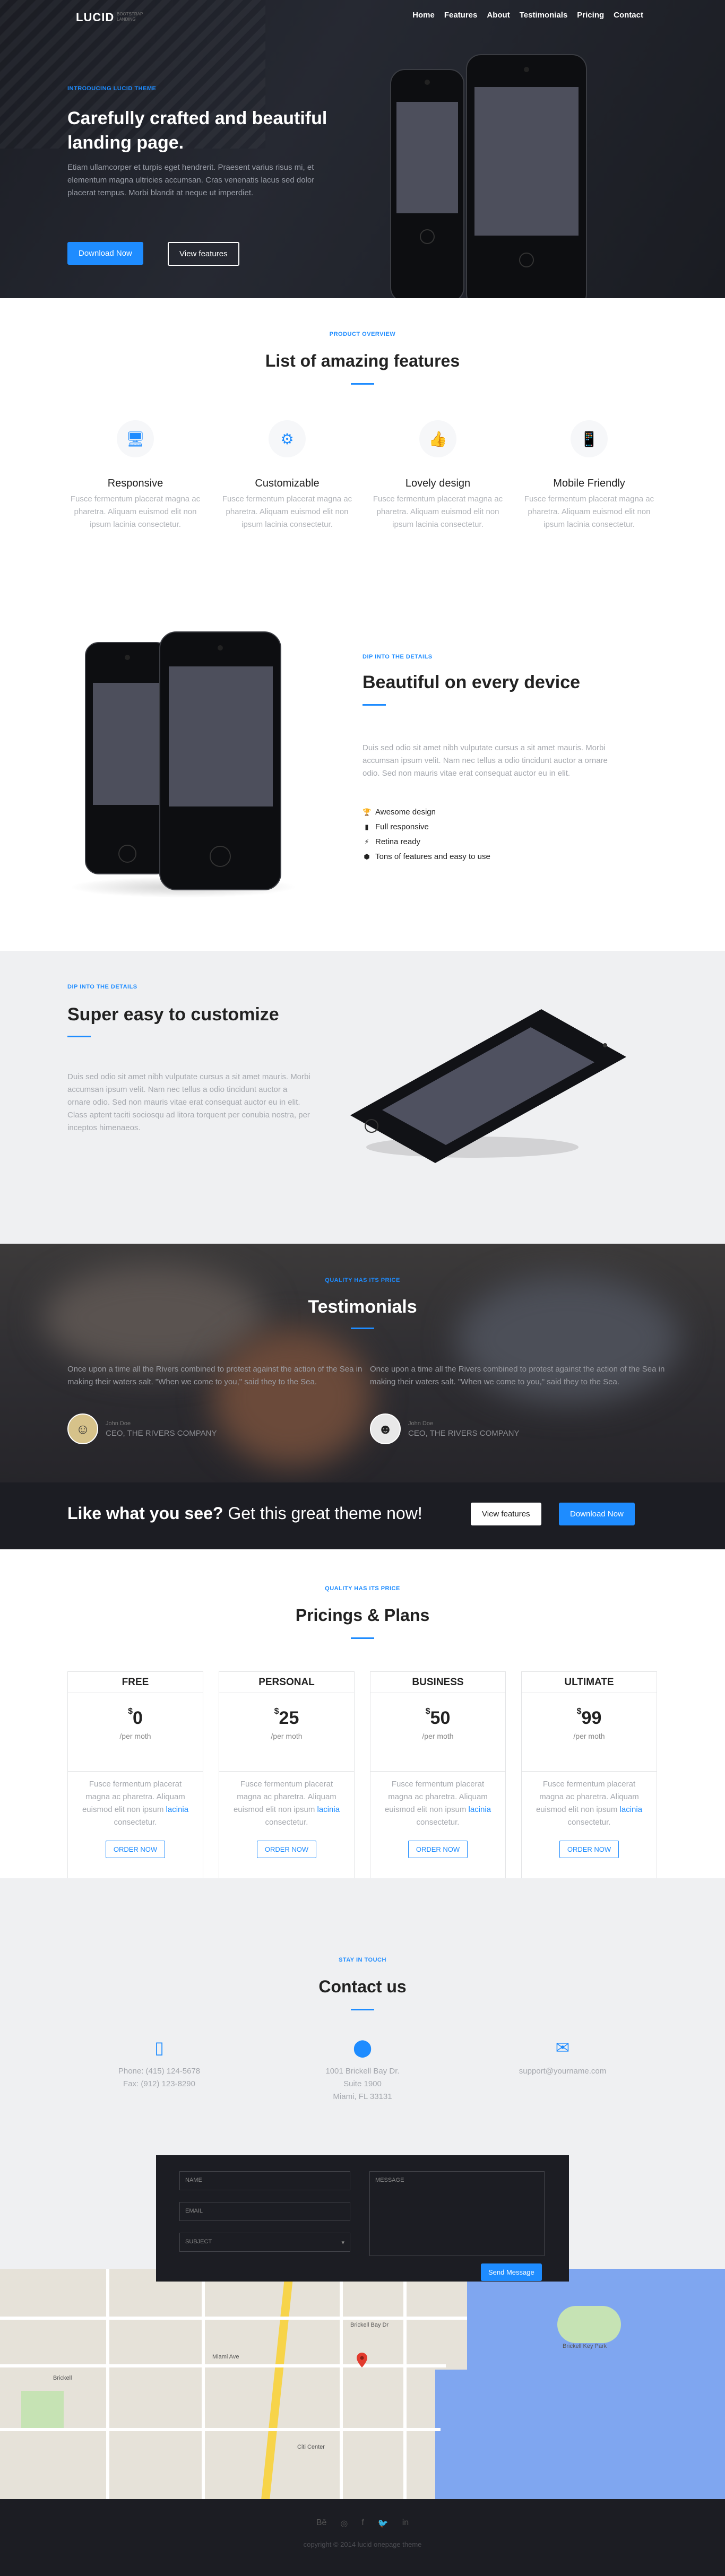 The image size is (725, 2576). What do you see at coordinates (457, 2213) in the screenshot?
I see `message-field: MESSAGE` at bounding box center [457, 2213].